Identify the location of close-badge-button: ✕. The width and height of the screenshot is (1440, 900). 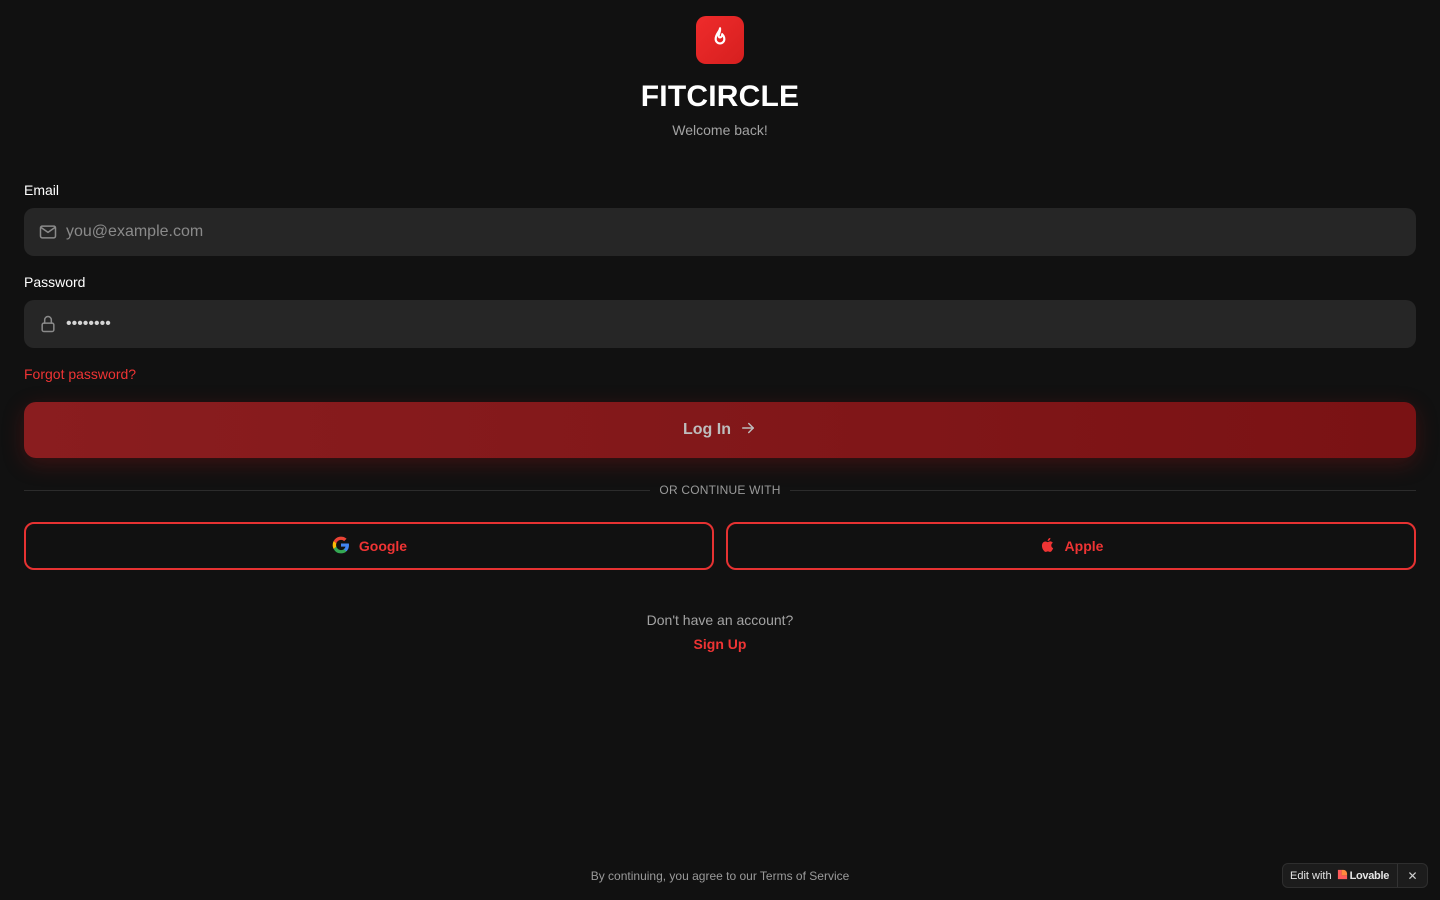
(1412, 875).